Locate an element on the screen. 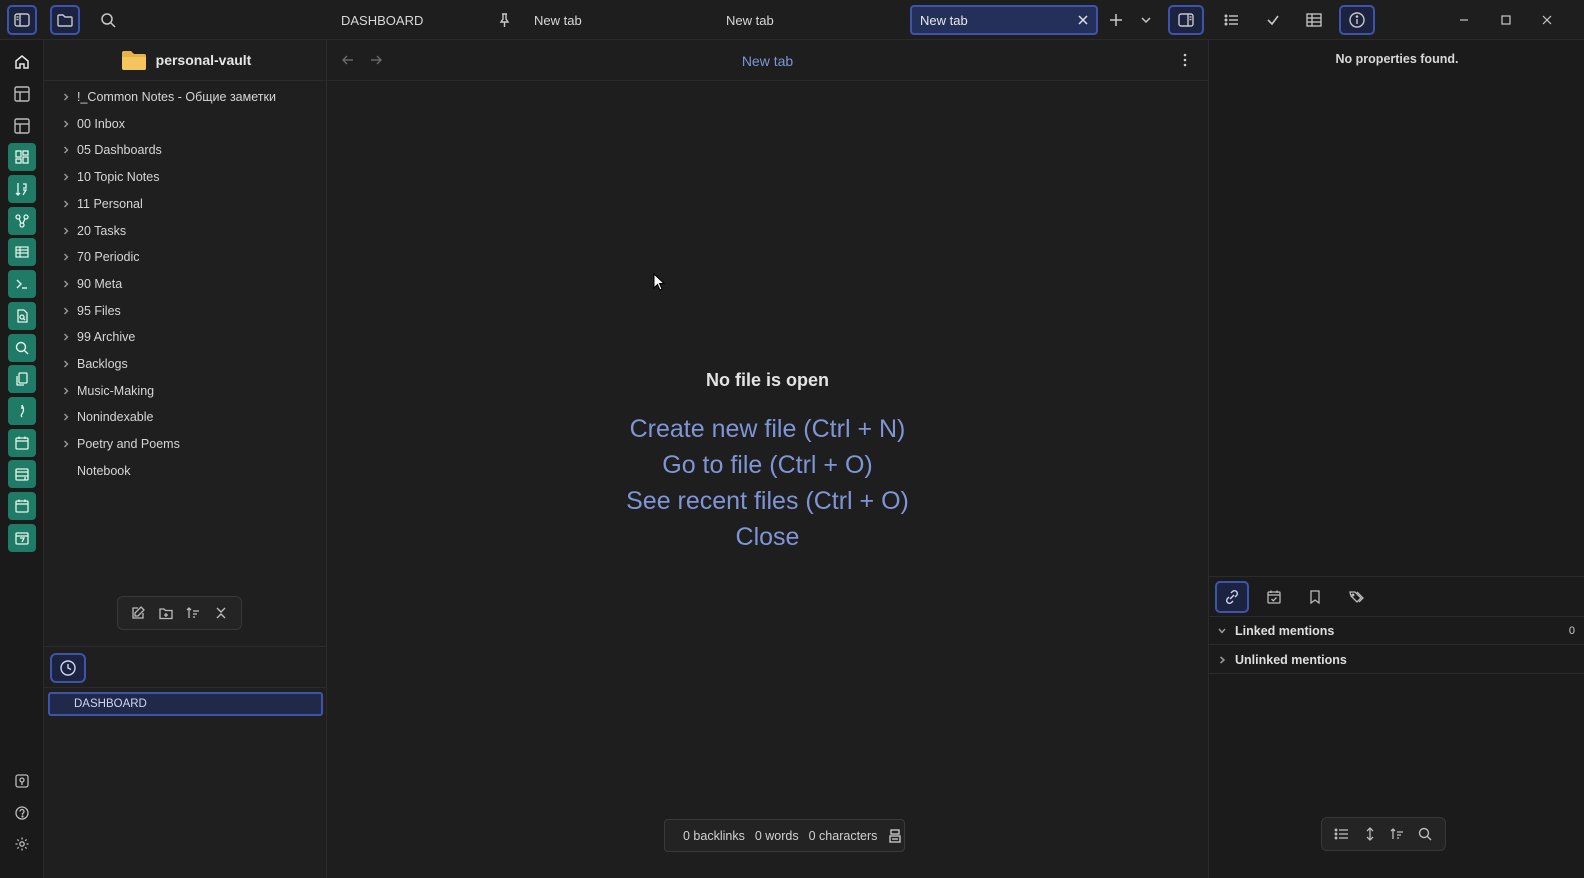 The height and width of the screenshot is (878, 1584). recent-files-button is located at coordinates (68, 668).